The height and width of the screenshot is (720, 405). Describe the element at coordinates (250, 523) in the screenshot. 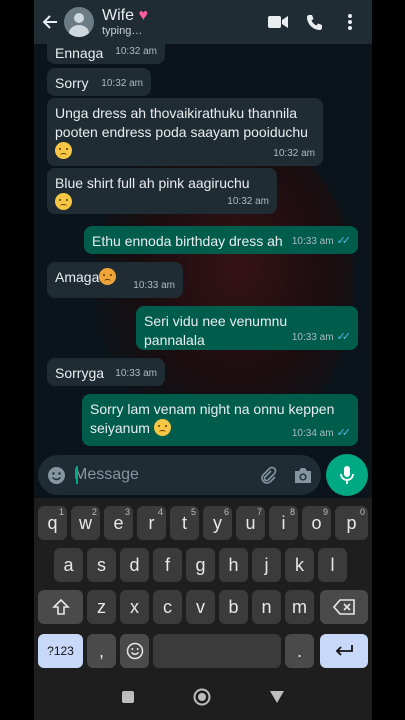

I see `key-u: u7` at that location.